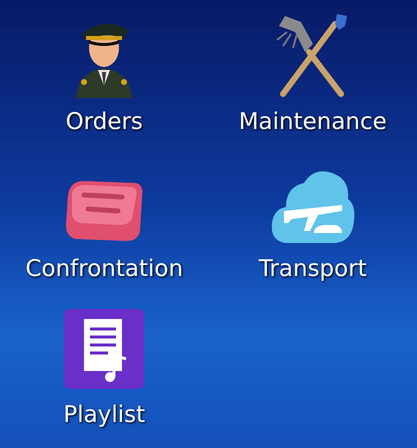  I want to click on app-label: Confrontation, so click(104, 268).